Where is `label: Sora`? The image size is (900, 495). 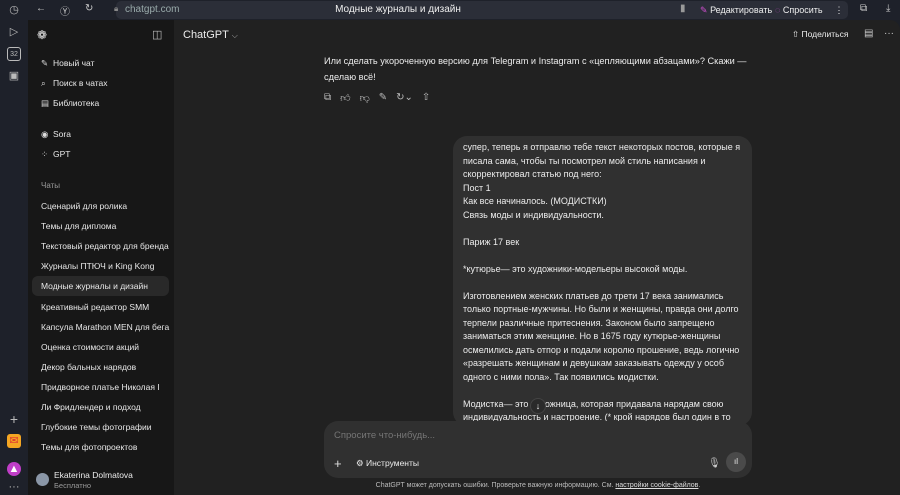
label: Sora is located at coordinates (62, 134).